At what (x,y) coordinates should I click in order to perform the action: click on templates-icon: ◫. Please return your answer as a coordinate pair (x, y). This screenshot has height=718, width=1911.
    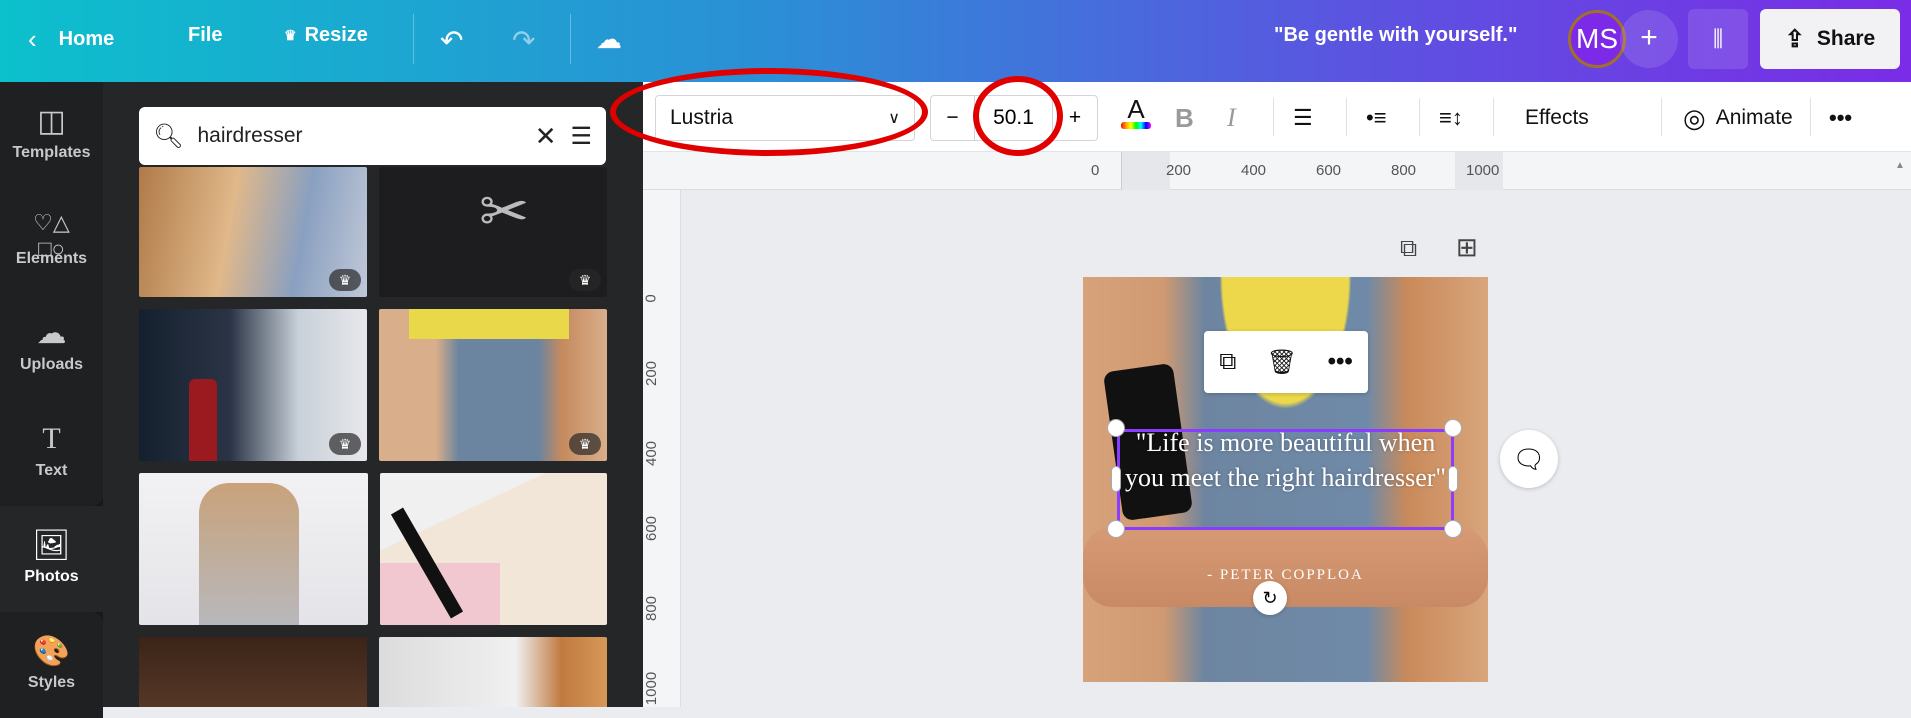
    Looking at the image, I should click on (51, 121).